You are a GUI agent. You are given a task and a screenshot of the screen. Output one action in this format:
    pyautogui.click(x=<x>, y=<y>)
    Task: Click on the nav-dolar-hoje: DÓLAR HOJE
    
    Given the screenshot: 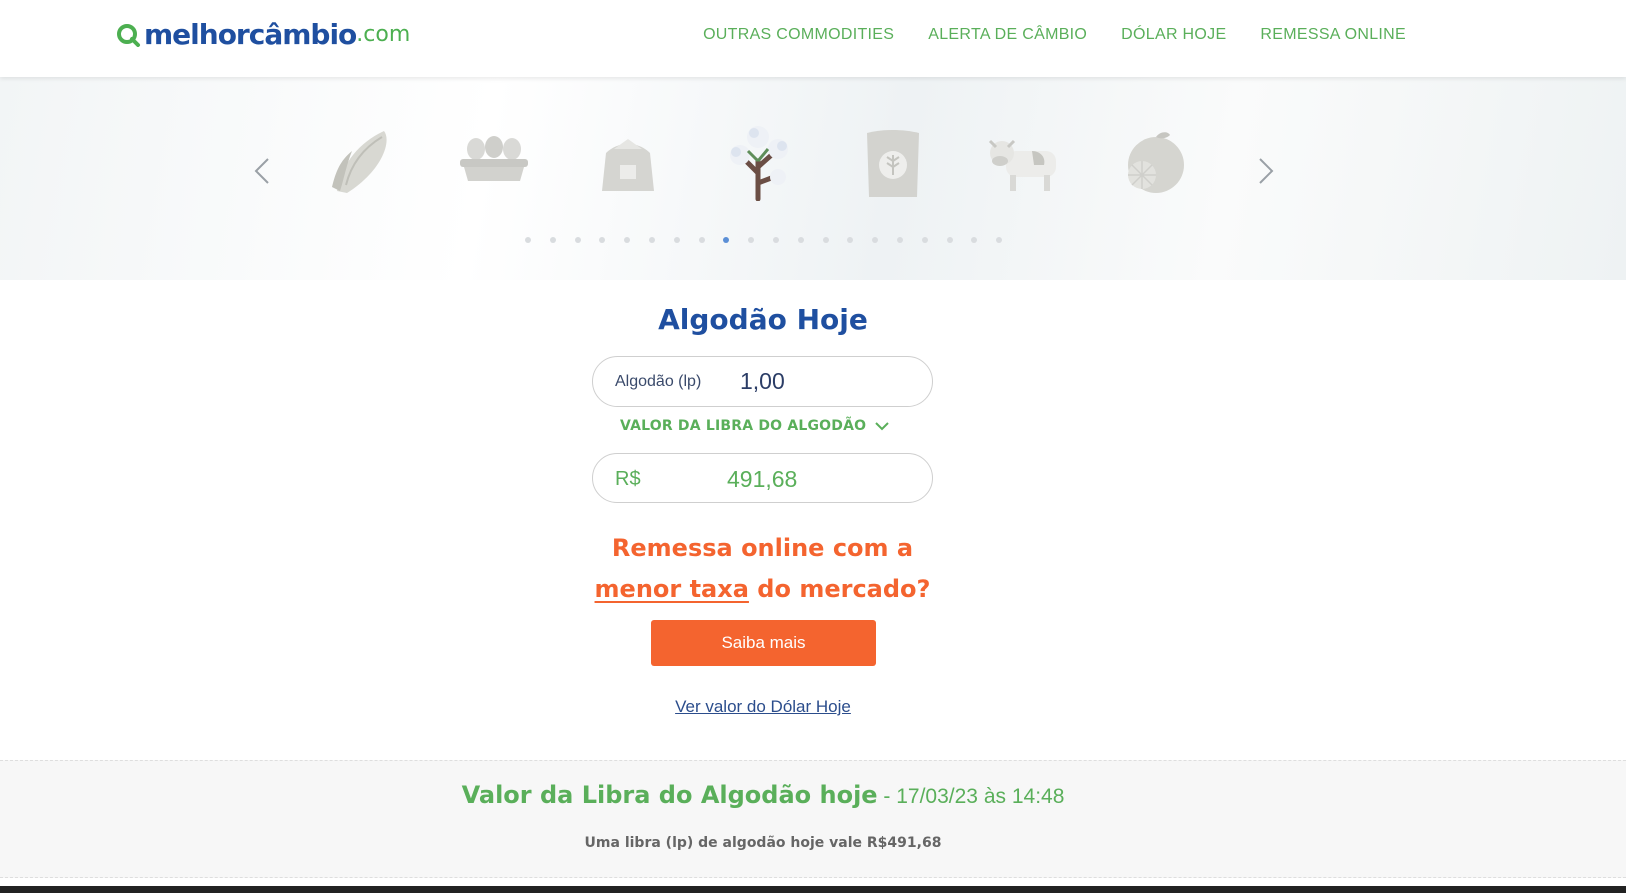 What is the action you would take?
    pyautogui.click(x=1173, y=35)
    